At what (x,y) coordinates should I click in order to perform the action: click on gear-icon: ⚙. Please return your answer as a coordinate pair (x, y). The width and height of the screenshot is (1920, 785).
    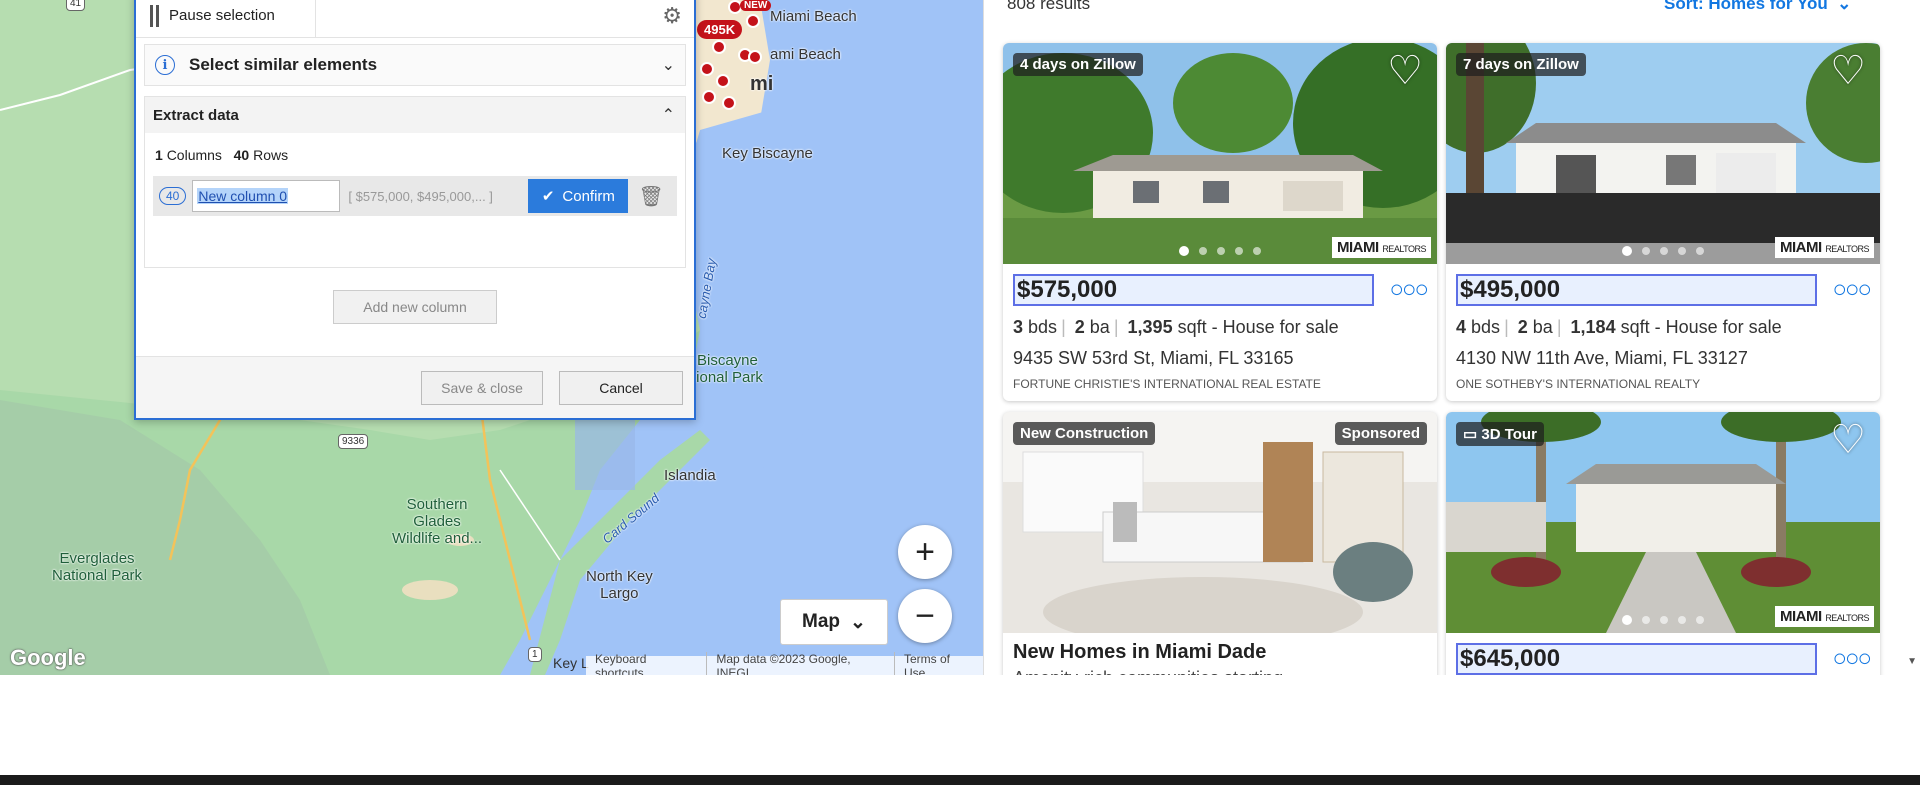
    Looking at the image, I should click on (672, 16).